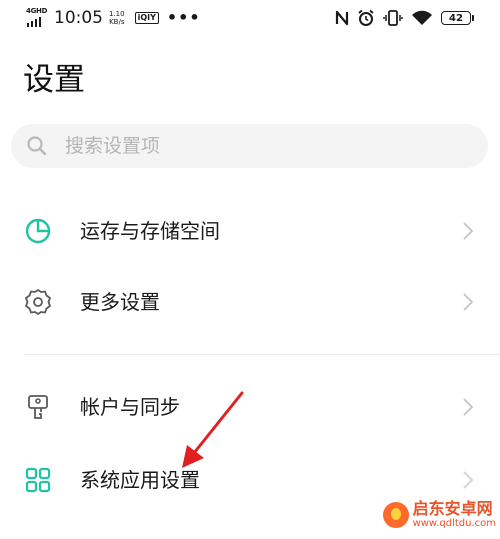 Image resolution: width=500 pixels, height=539 pixels. Describe the element at coordinates (150, 231) in the screenshot. I see `settings-item-label: 运存与存储空间` at that location.